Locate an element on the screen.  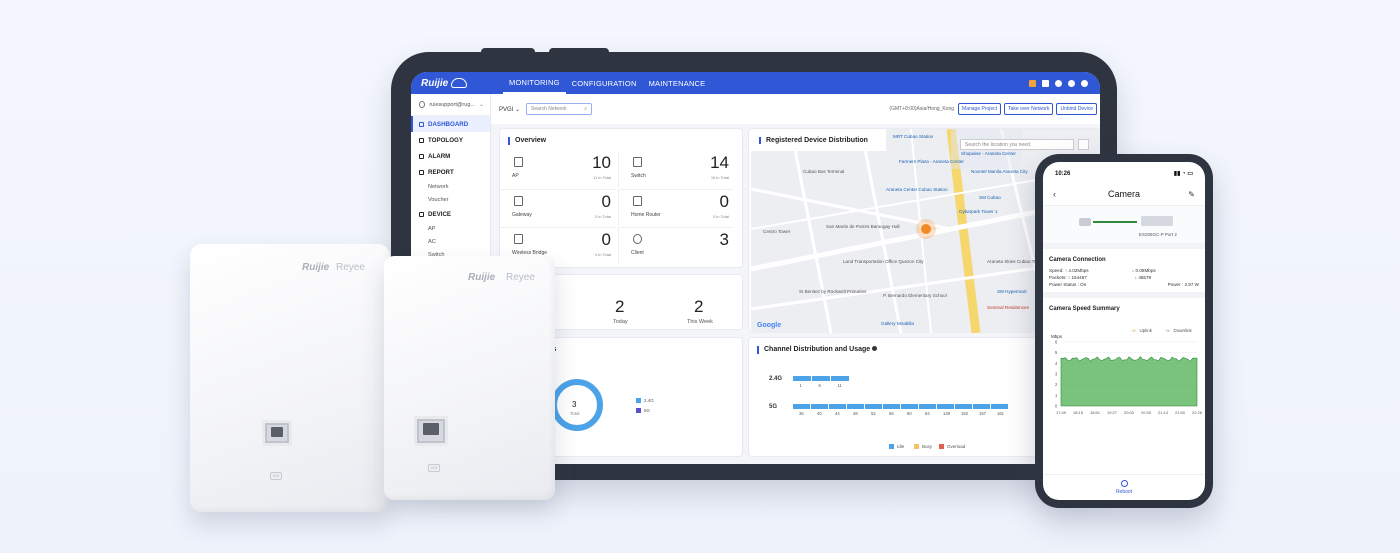
sidebar-item-label: DEVICE is located at coordinates (440, 214).